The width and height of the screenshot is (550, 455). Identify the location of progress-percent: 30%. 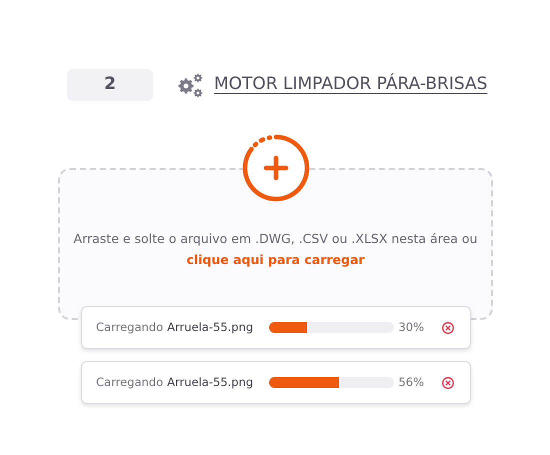
(411, 327).